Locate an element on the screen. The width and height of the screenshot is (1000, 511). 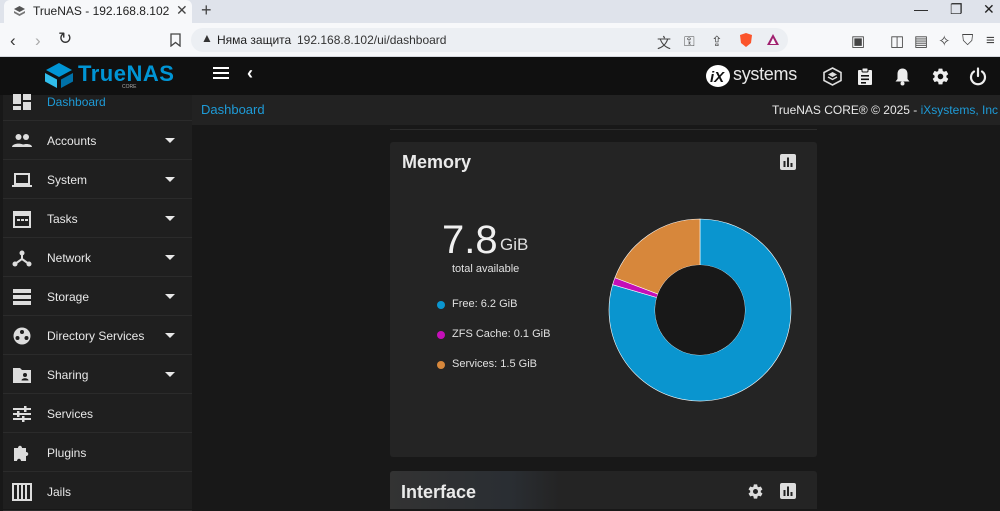
ixsystems-link: iXsystems, Inc is located at coordinates (959, 110).